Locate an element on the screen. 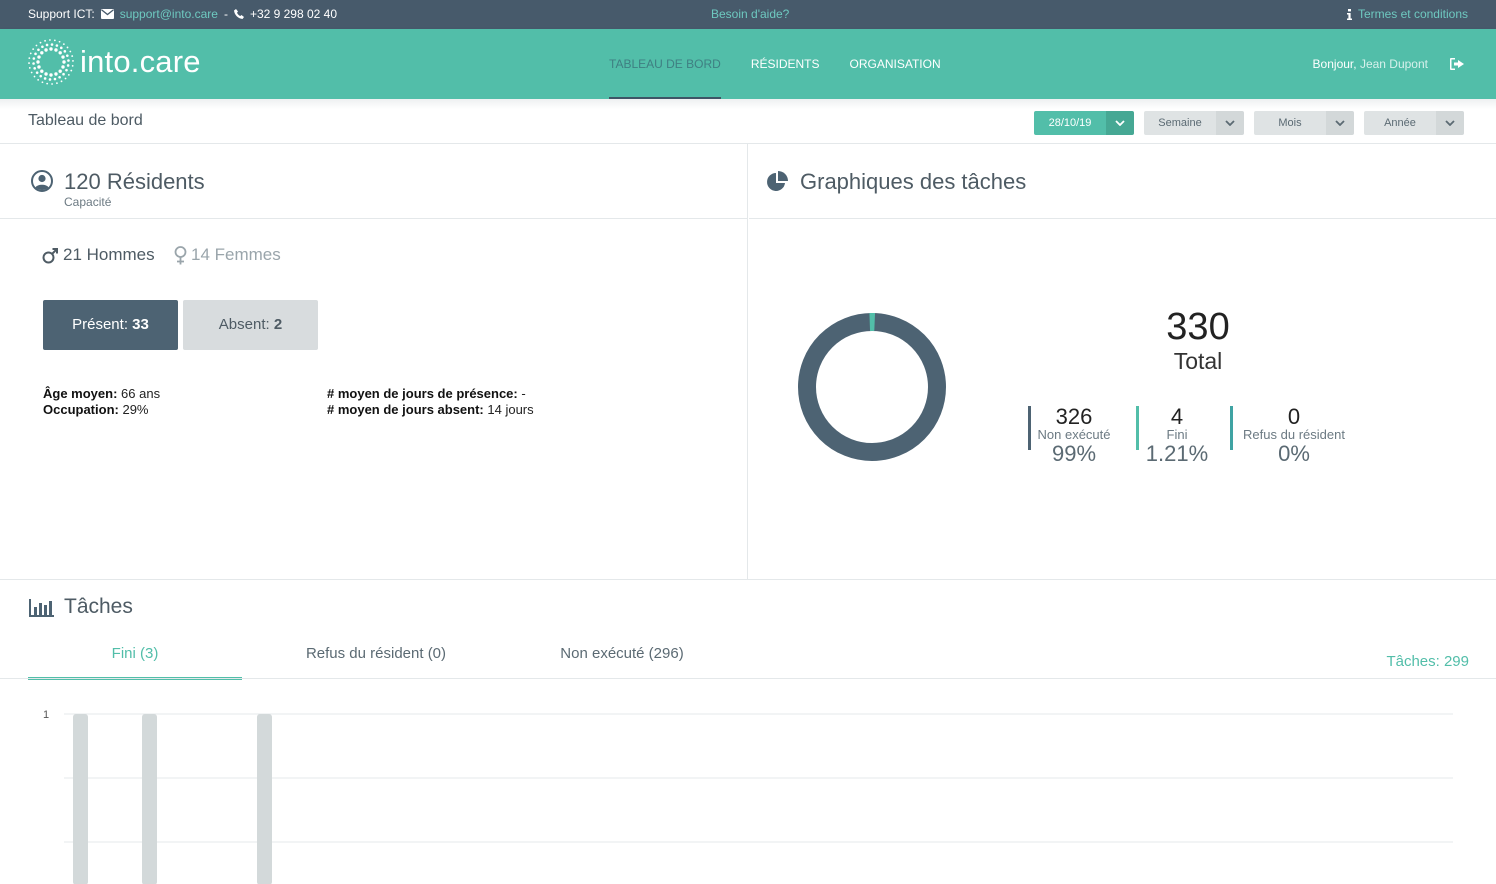 The width and height of the screenshot is (1496, 884). avg-presence-stat: # moyen de jours de présence: - is located at coordinates (426, 393).